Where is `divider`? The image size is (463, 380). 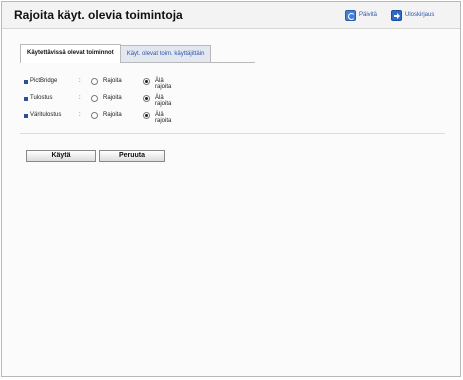
divider is located at coordinates (232, 133).